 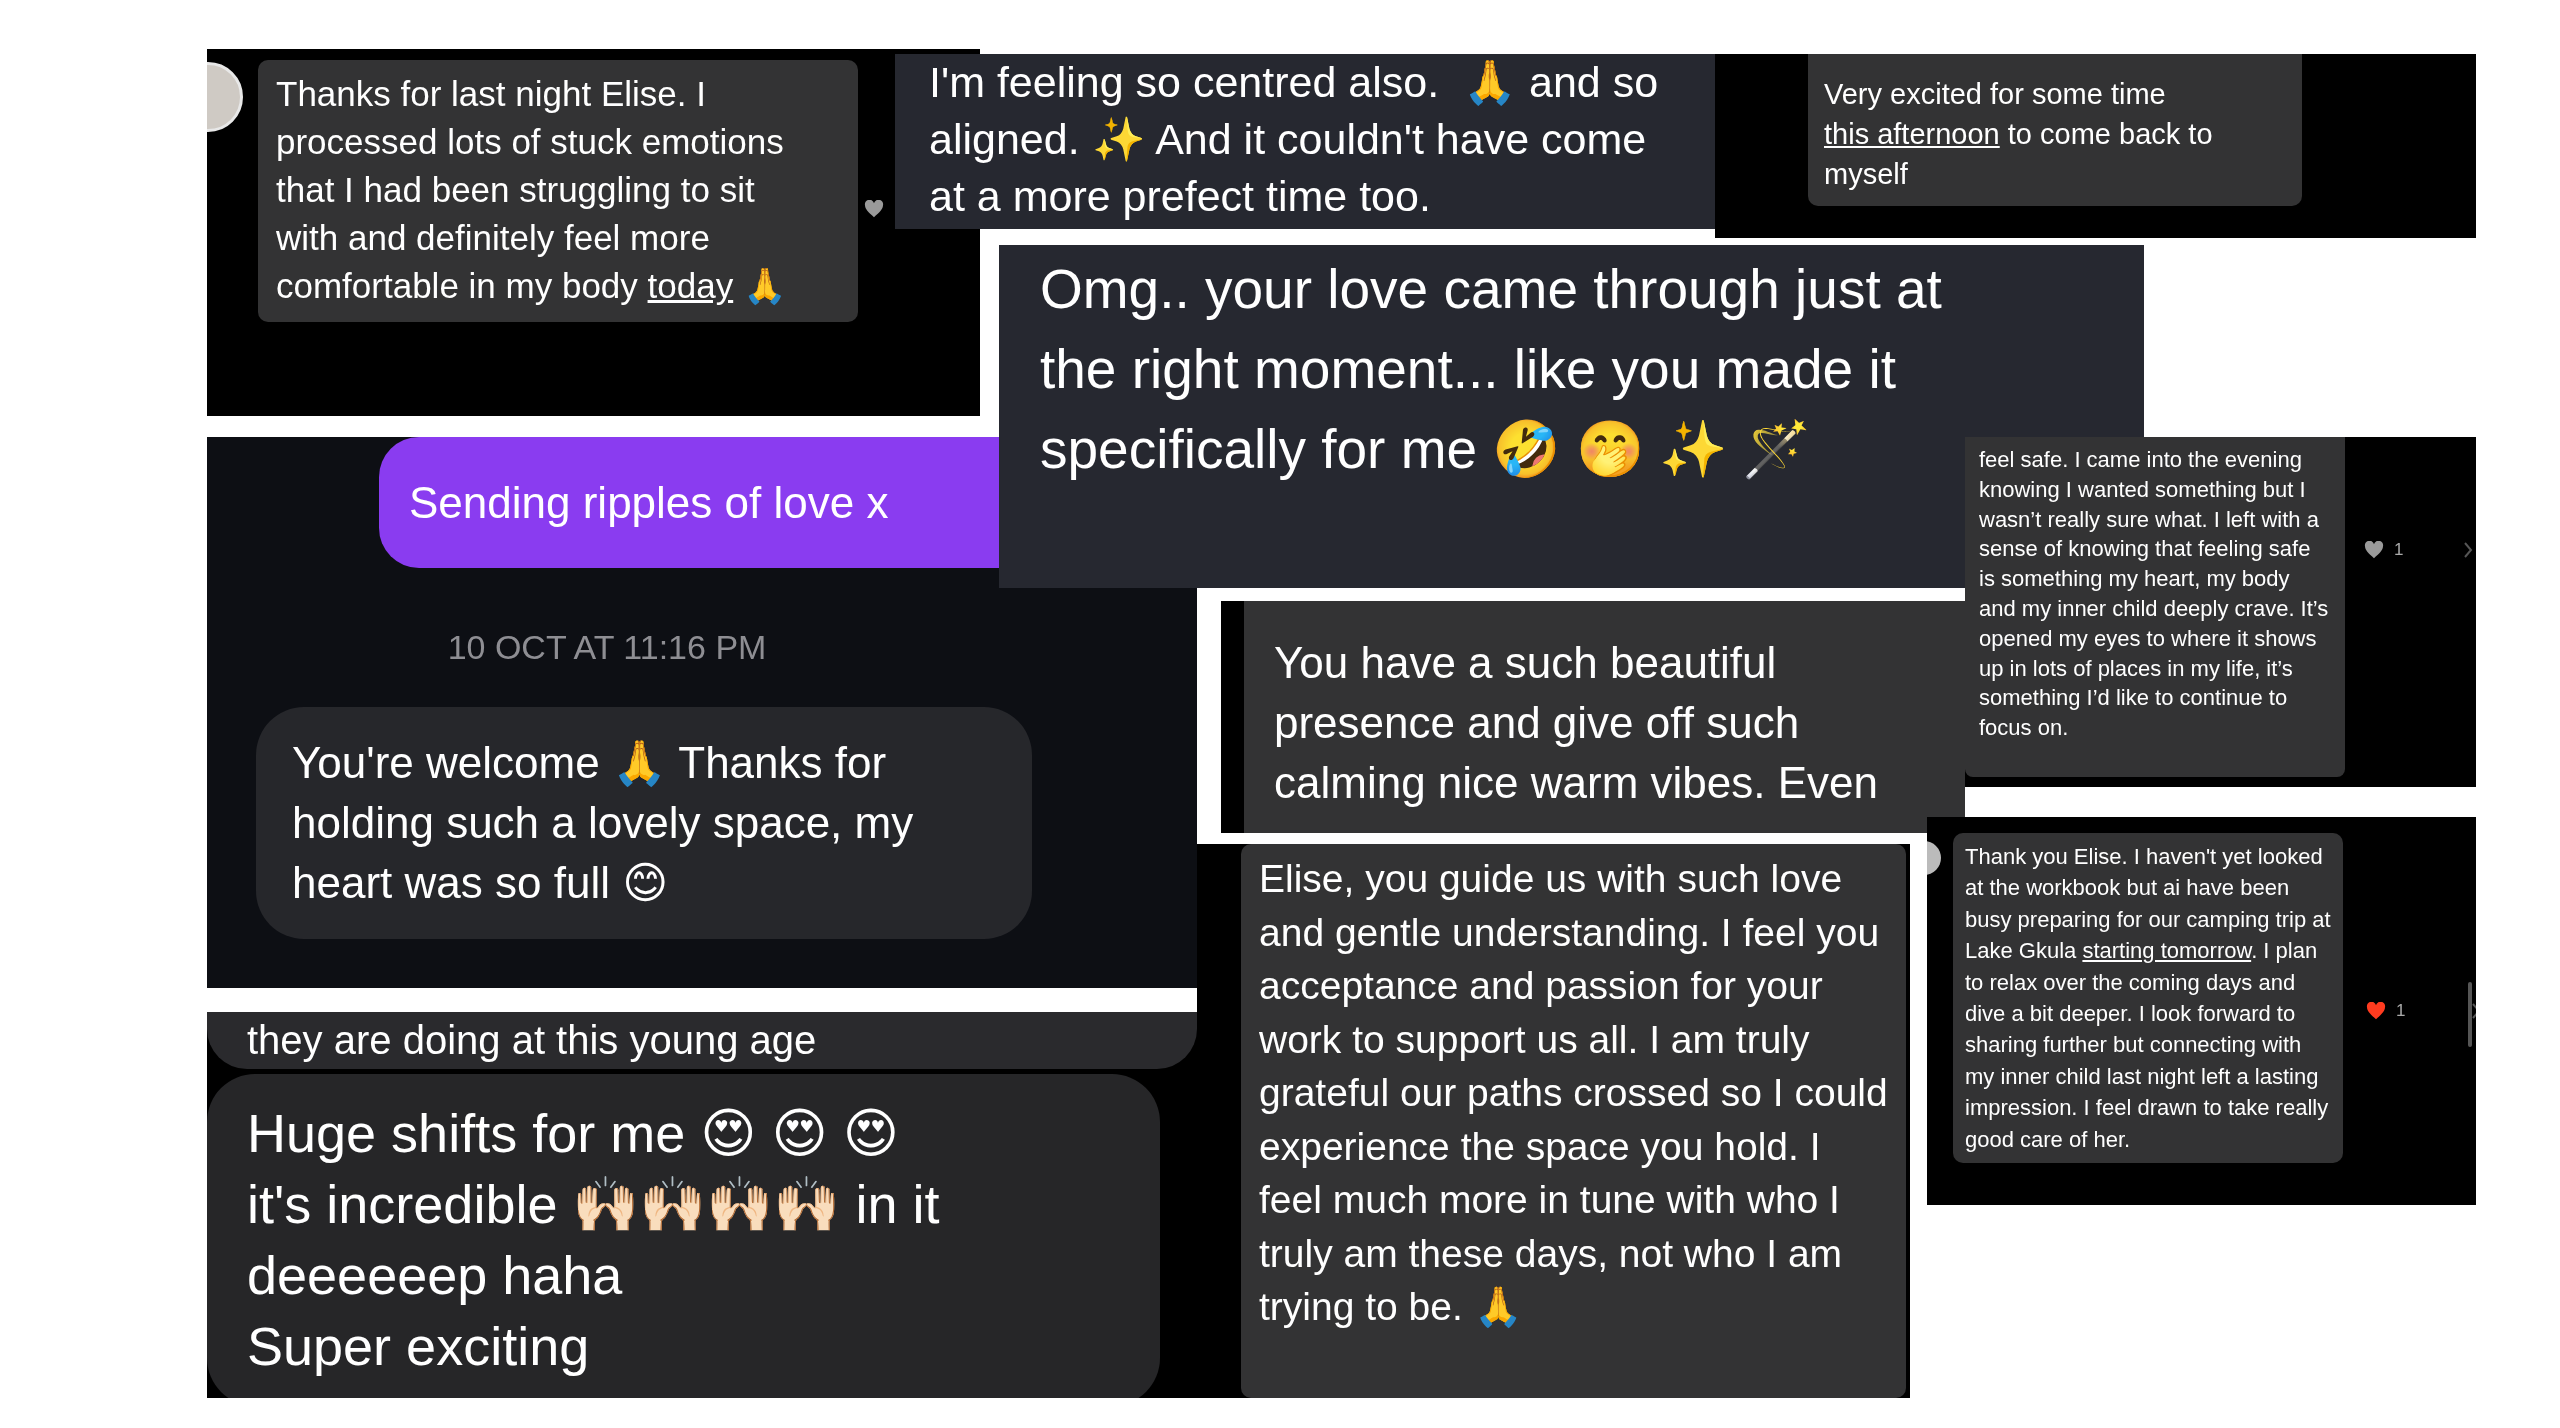 I want to click on message-text: Elise, you guide us with such love and gentle understanding. I feel you acceptance and passion for your work to support us all. I am truly grateful our paths crossed so I could experience the space you hold. I feel much more in tune with who I truly am these days, not who I am trying to be. 🙏, so click(x=1573, y=1093).